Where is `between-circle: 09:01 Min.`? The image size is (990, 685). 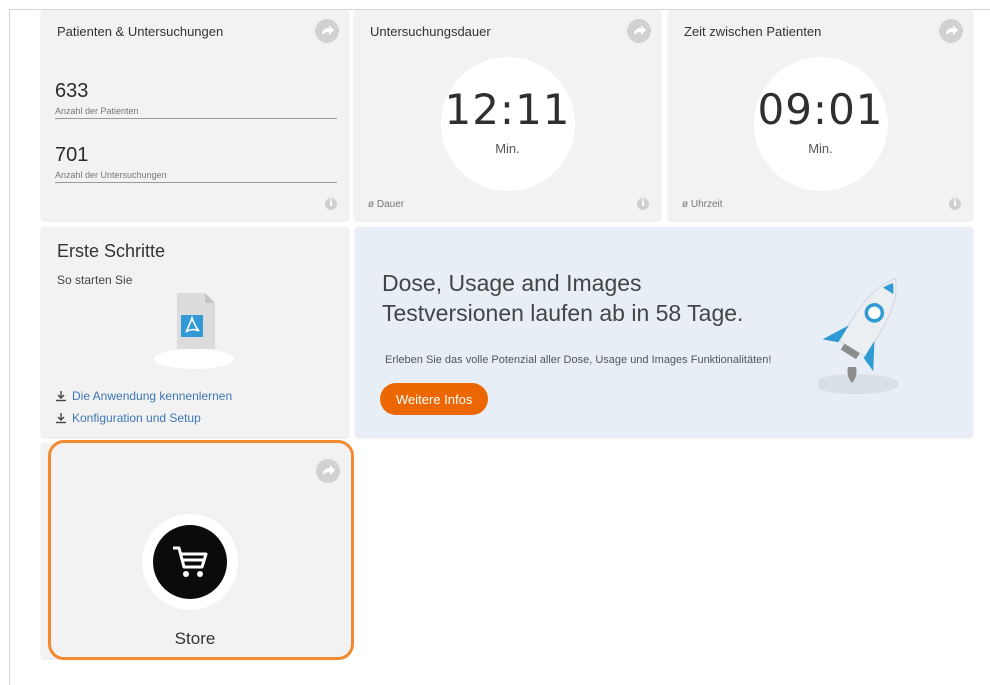 between-circle: 09:01 Min. is located at coordinates (820, 124).